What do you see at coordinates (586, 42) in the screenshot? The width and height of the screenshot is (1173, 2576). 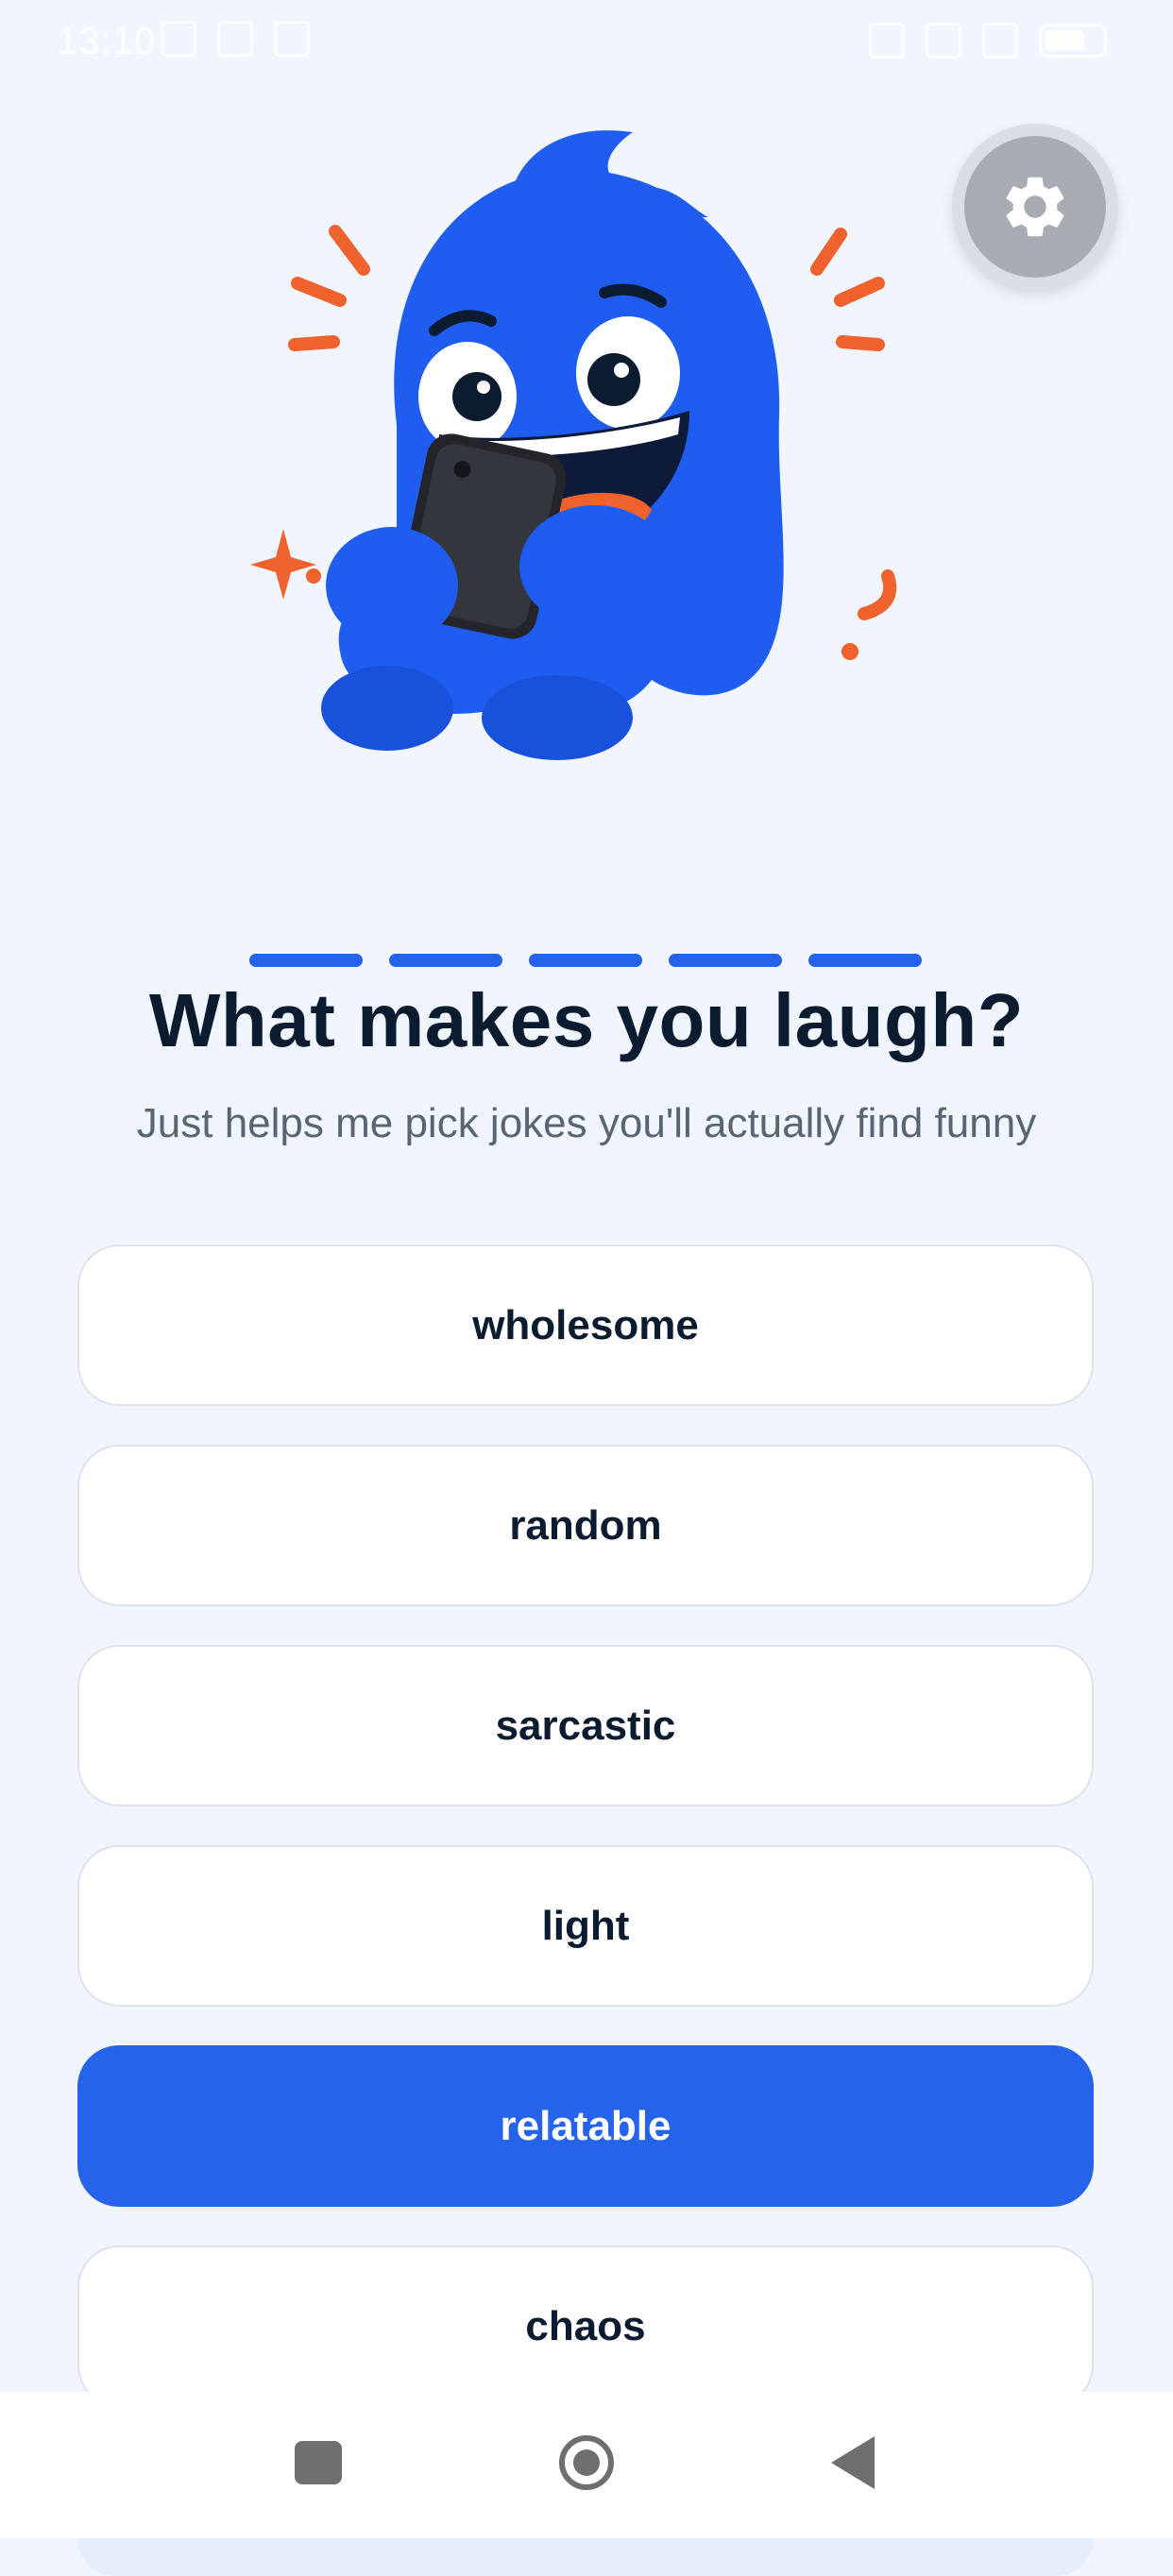 I see `status-bar: 13:10` at bounding box center [586, 42].